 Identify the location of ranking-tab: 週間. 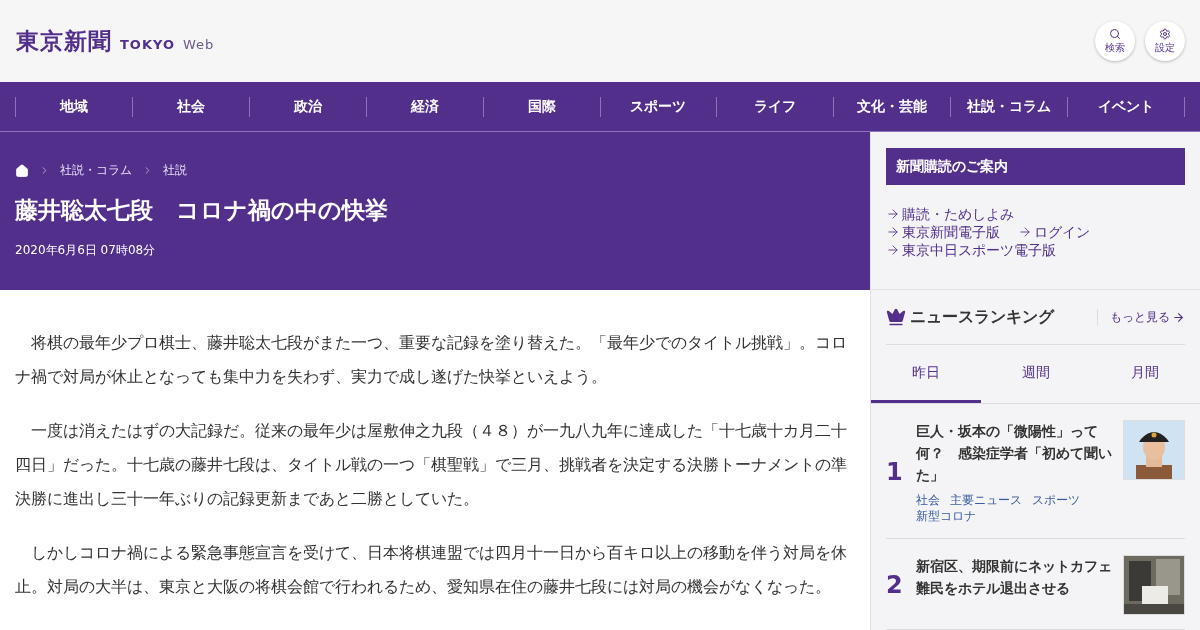
(1035, 374).